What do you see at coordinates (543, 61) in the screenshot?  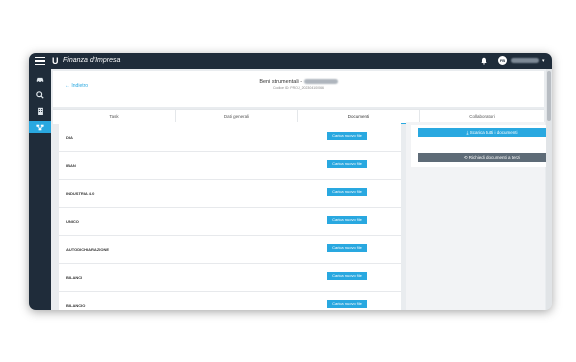 I see `chevron-down-icon: ▾` at bounding box center [543, 61].